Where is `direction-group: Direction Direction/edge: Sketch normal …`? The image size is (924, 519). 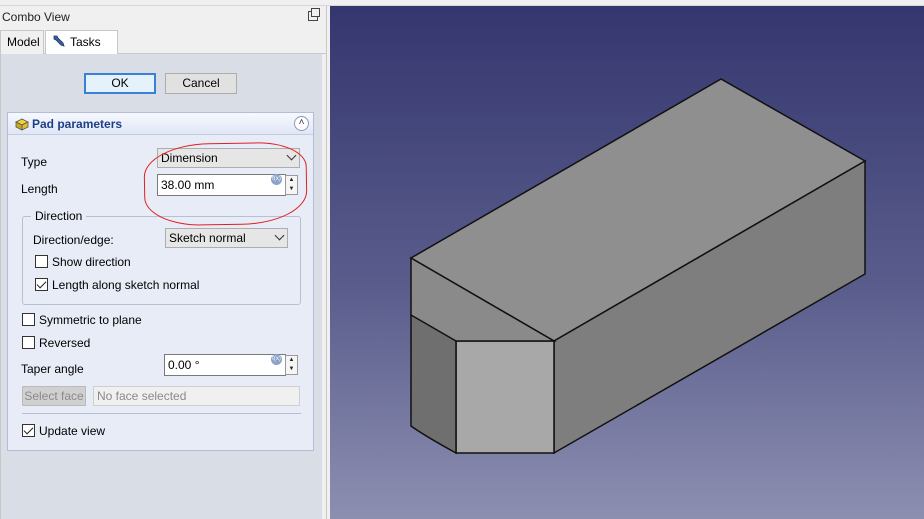 direction-group: Direction Direction/edge: Sketch normal … is located at coordinates (161, 257).